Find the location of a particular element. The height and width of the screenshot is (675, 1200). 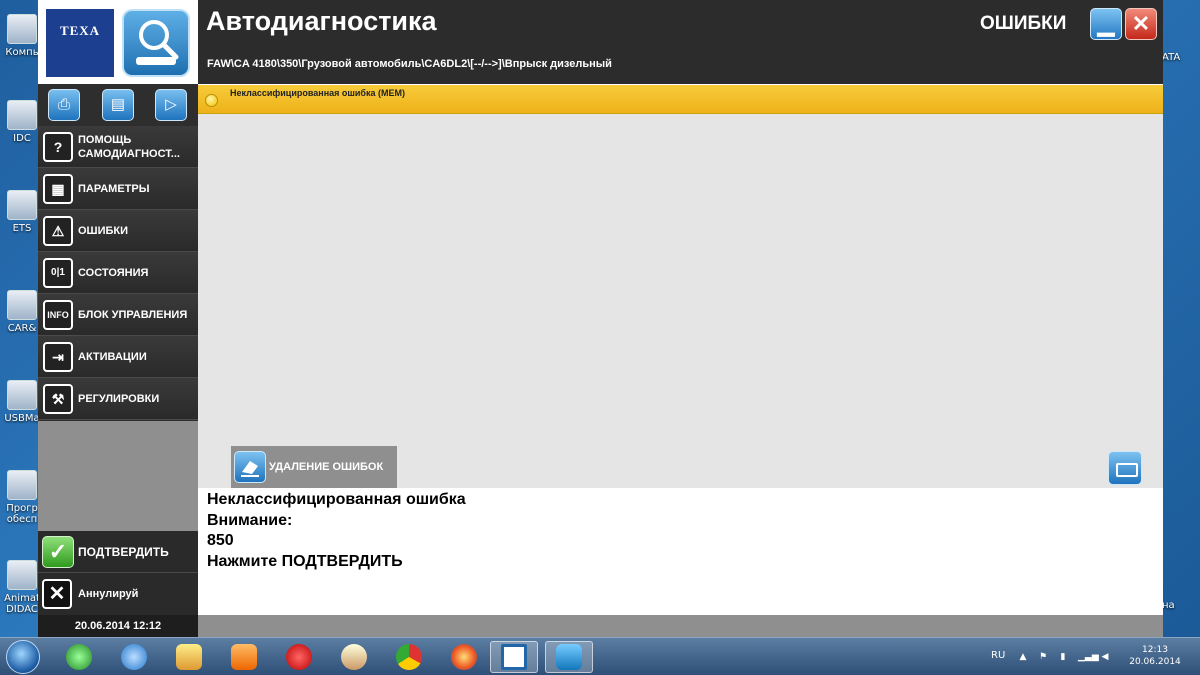

delete-errors-button: УДАЛЕНИЕ ОШИБОК is located at coordinates (314, 467).